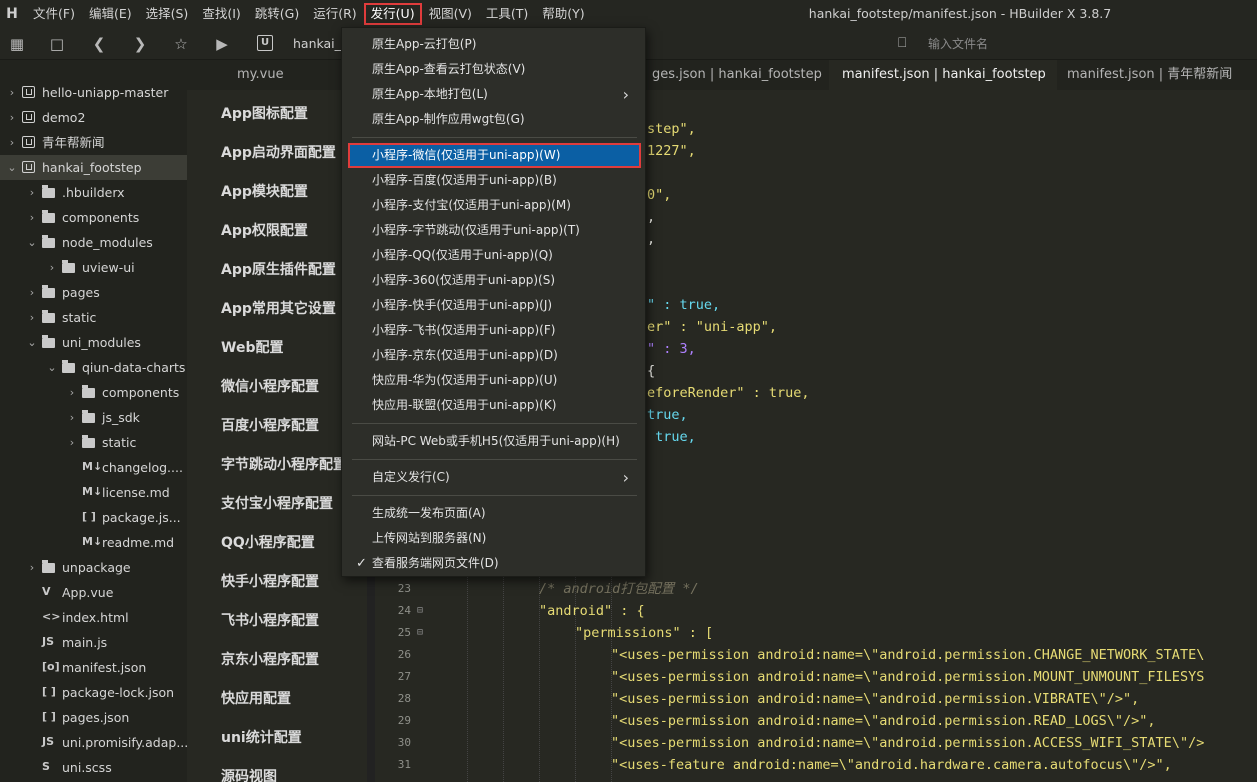  Describe the element at coordinates (277, 14) in the screenshot. I see `menu-4: 跳转(G)` at that location.